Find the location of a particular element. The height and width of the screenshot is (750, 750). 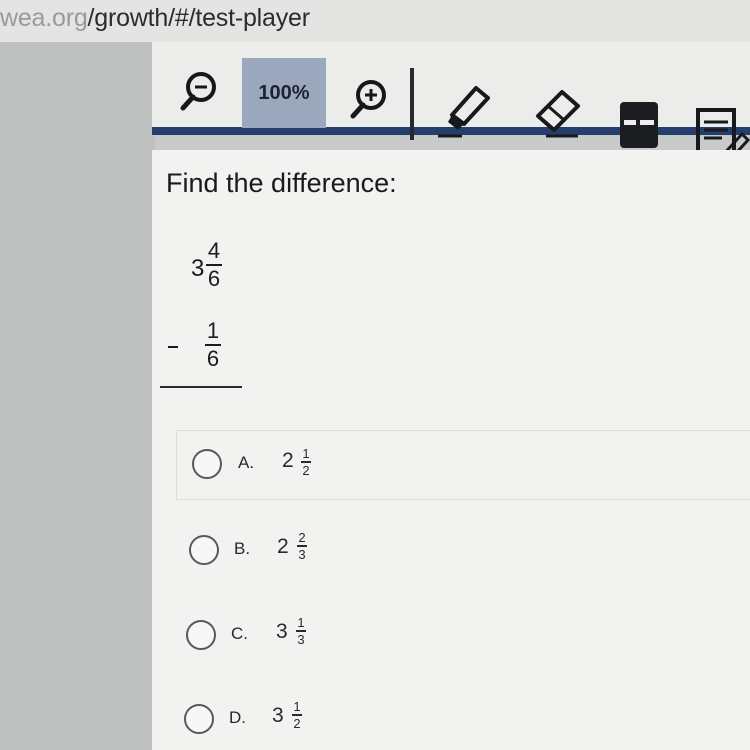

option-numerator: 2 is located at coordinates (302, 537).